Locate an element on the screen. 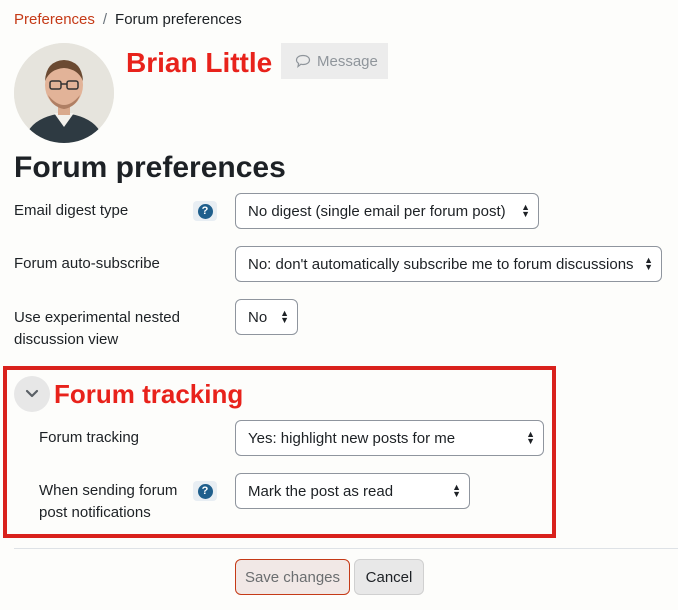 The height and width of the screenshot is (610, 678). nested-view-value: No is located at coordinates (258, 317).